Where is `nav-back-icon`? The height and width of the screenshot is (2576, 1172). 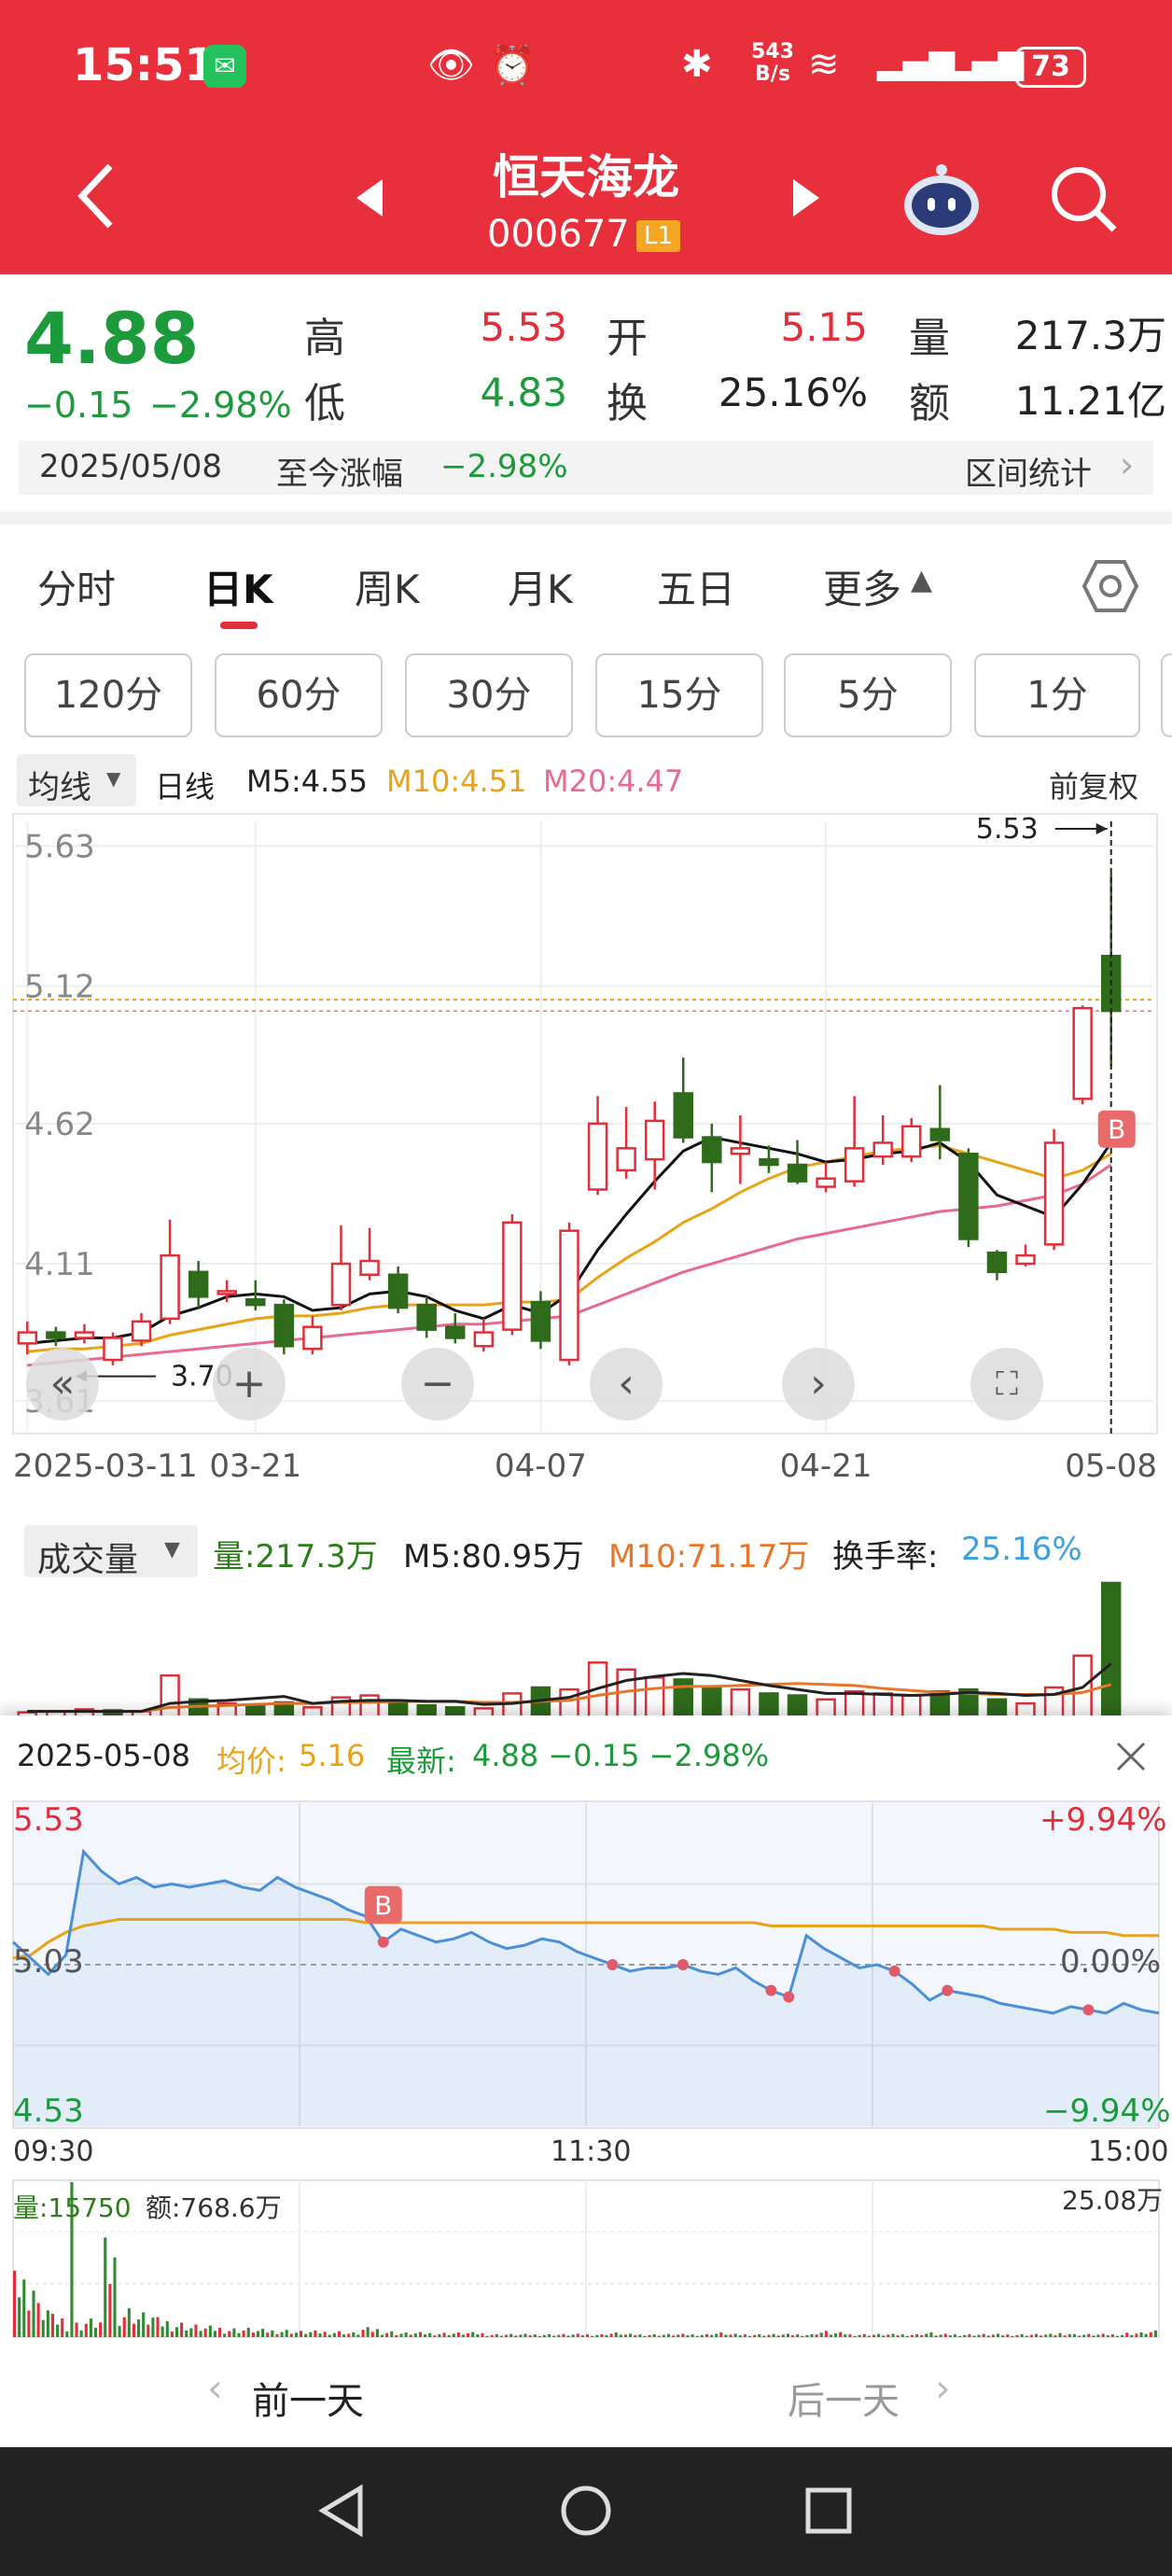 nav-back-icon is located at coordinates (342, 2511).